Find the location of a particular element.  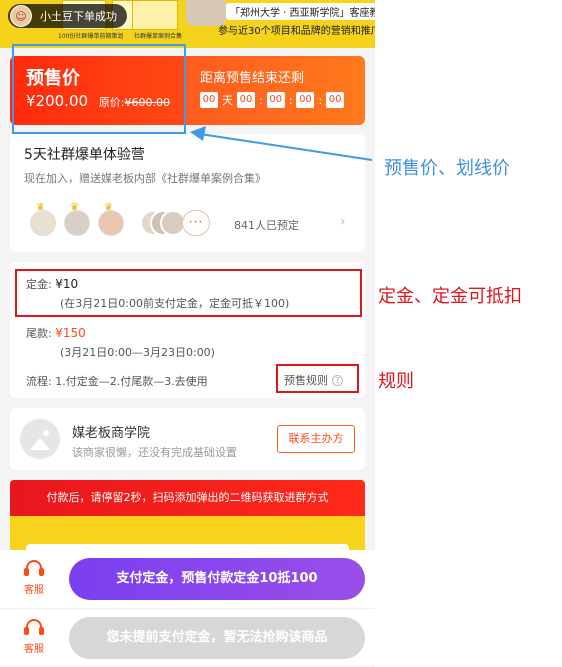

countdown-timer: 00 天 00 : 00 : 00 : 00 is located at coordinates (272, 100).